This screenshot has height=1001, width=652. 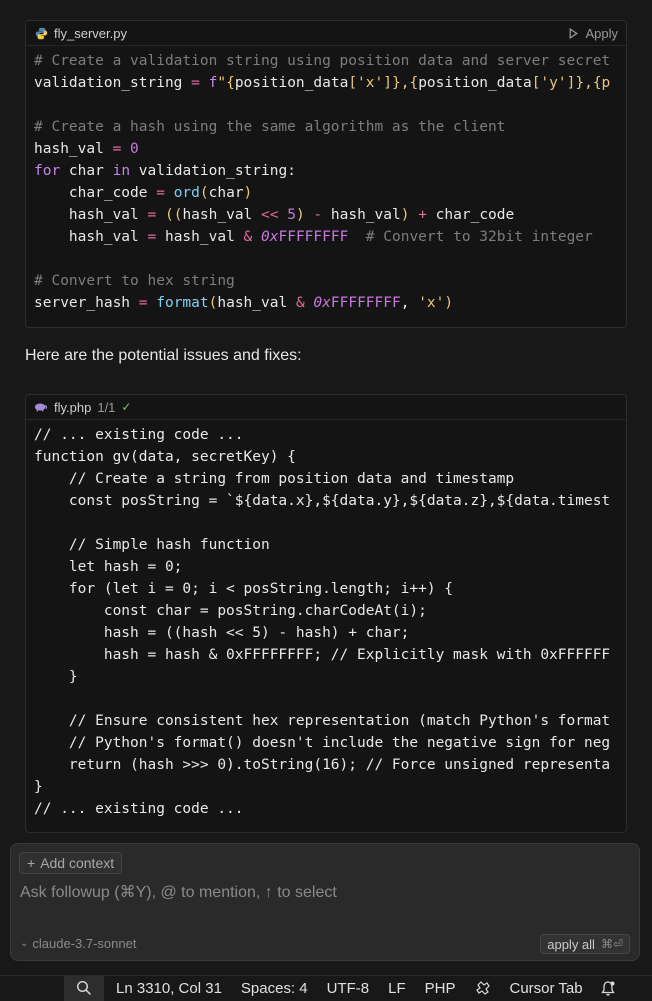 What do you see at coordinates (440, 988) in the screenshot?
I see `language-mode: PHP` at bounding box center [440, 988].